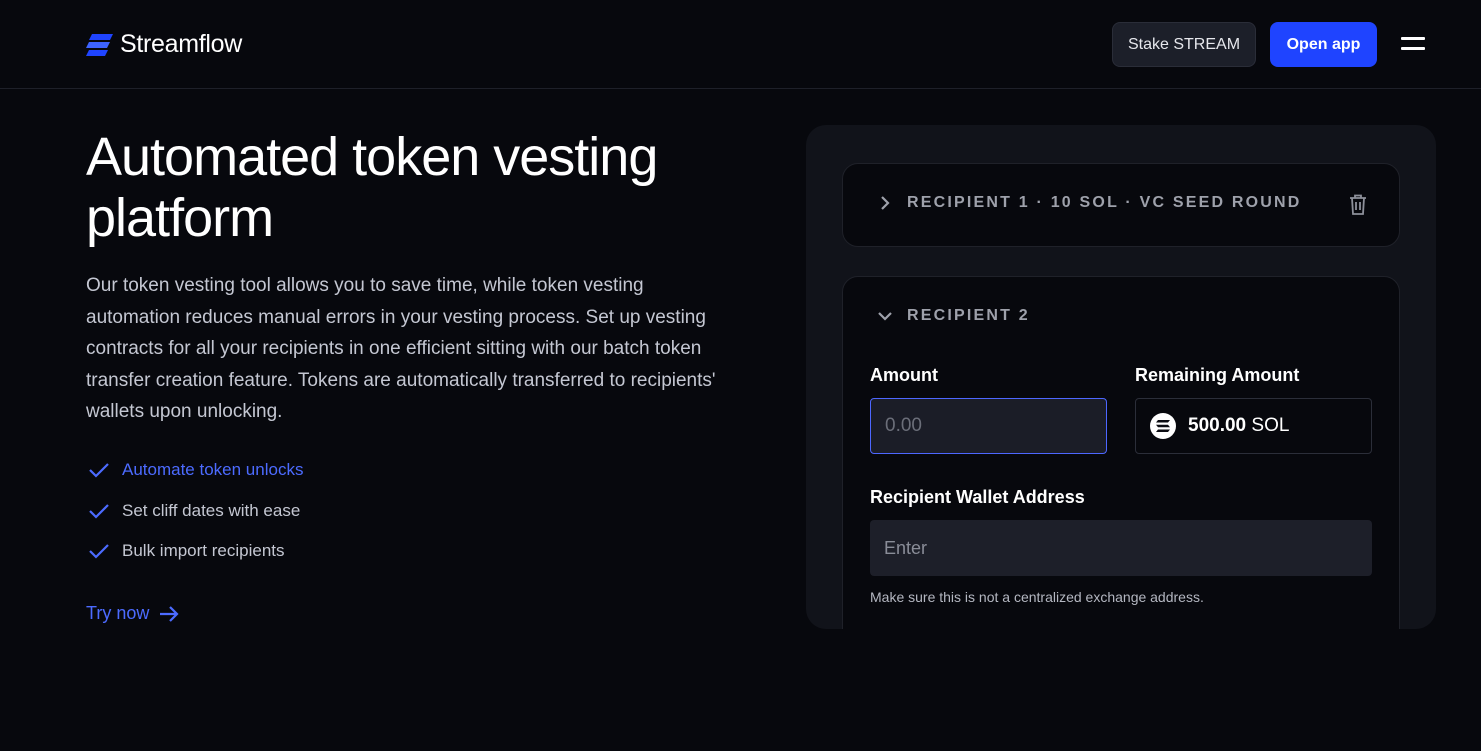 This screenshot has height=751, width=1481. What do you see at coordinates (1163, 426) in the screenshot?
I see `solana-icon` at bounding box center [1163, 426].